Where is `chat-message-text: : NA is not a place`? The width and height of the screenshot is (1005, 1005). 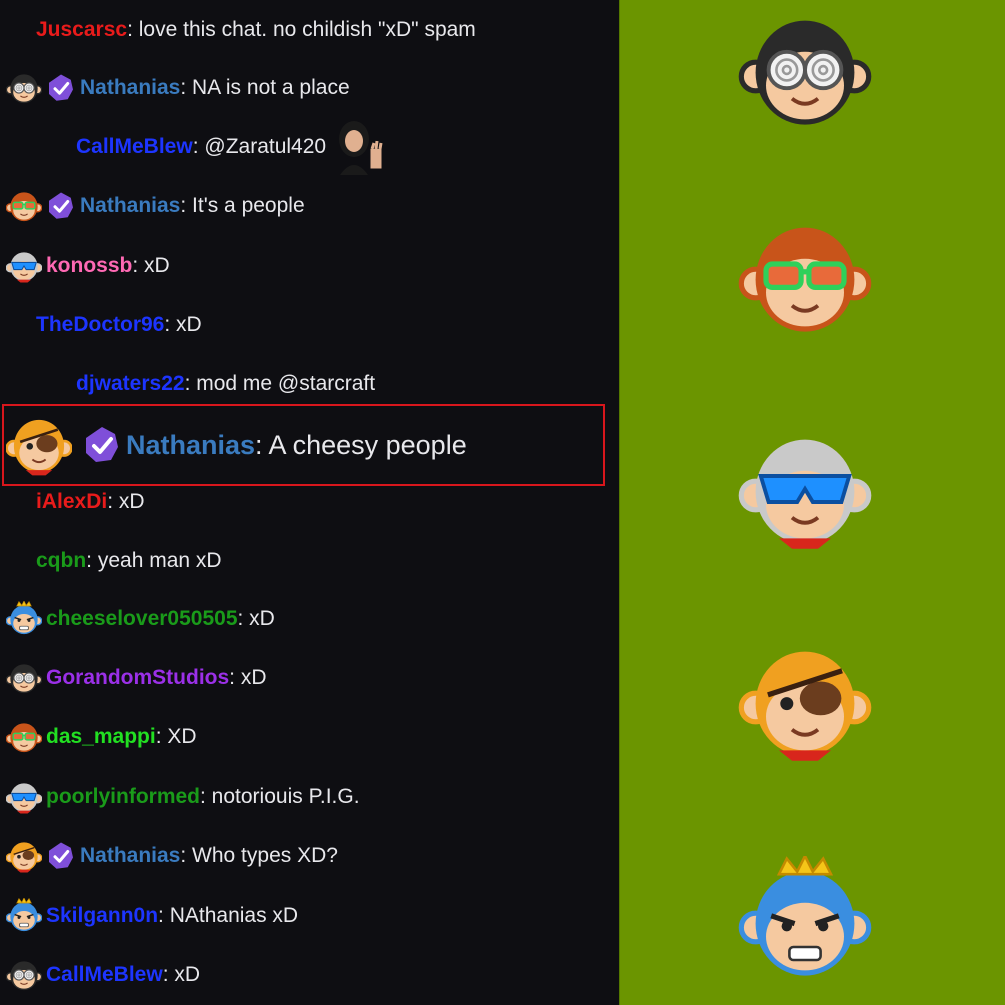 chat-message-text: : NA is not a place is located at coordinates (265, 87).